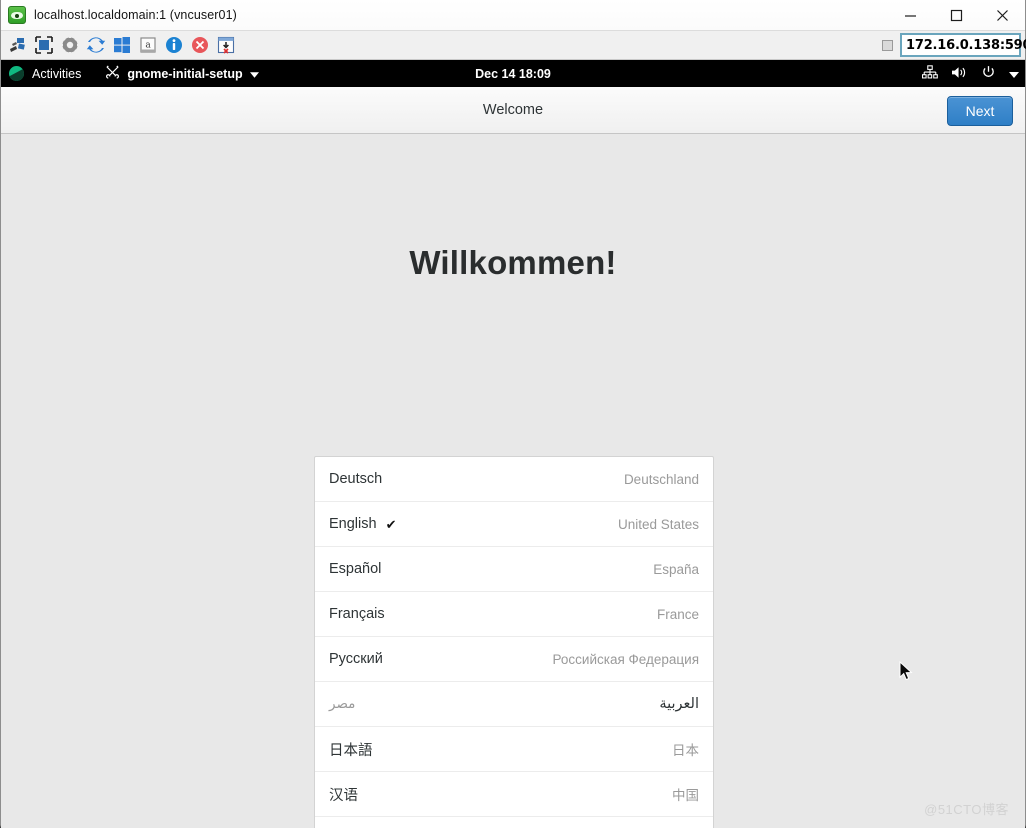  What do you see at coordinates (910, 15) in the screenshot?
I see `minimize-icon` at bounding box center [910, 15].